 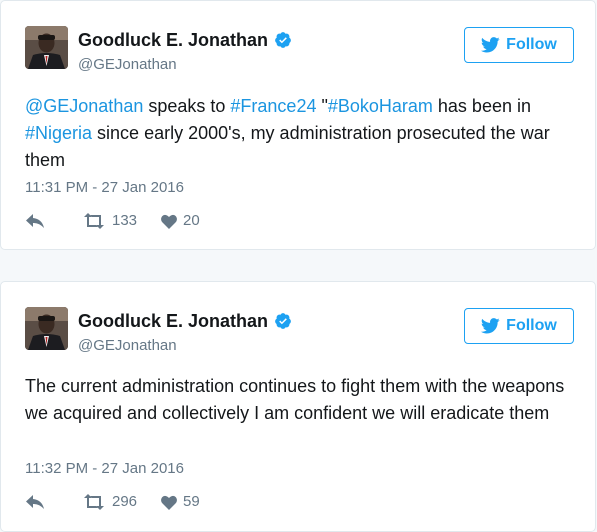 What do you see at coordinates (104, 469) in the screenshot?
I see `tweet-timestamp: 11:32 PM - 27 Jan 2016` at bounding box center [104, 469].